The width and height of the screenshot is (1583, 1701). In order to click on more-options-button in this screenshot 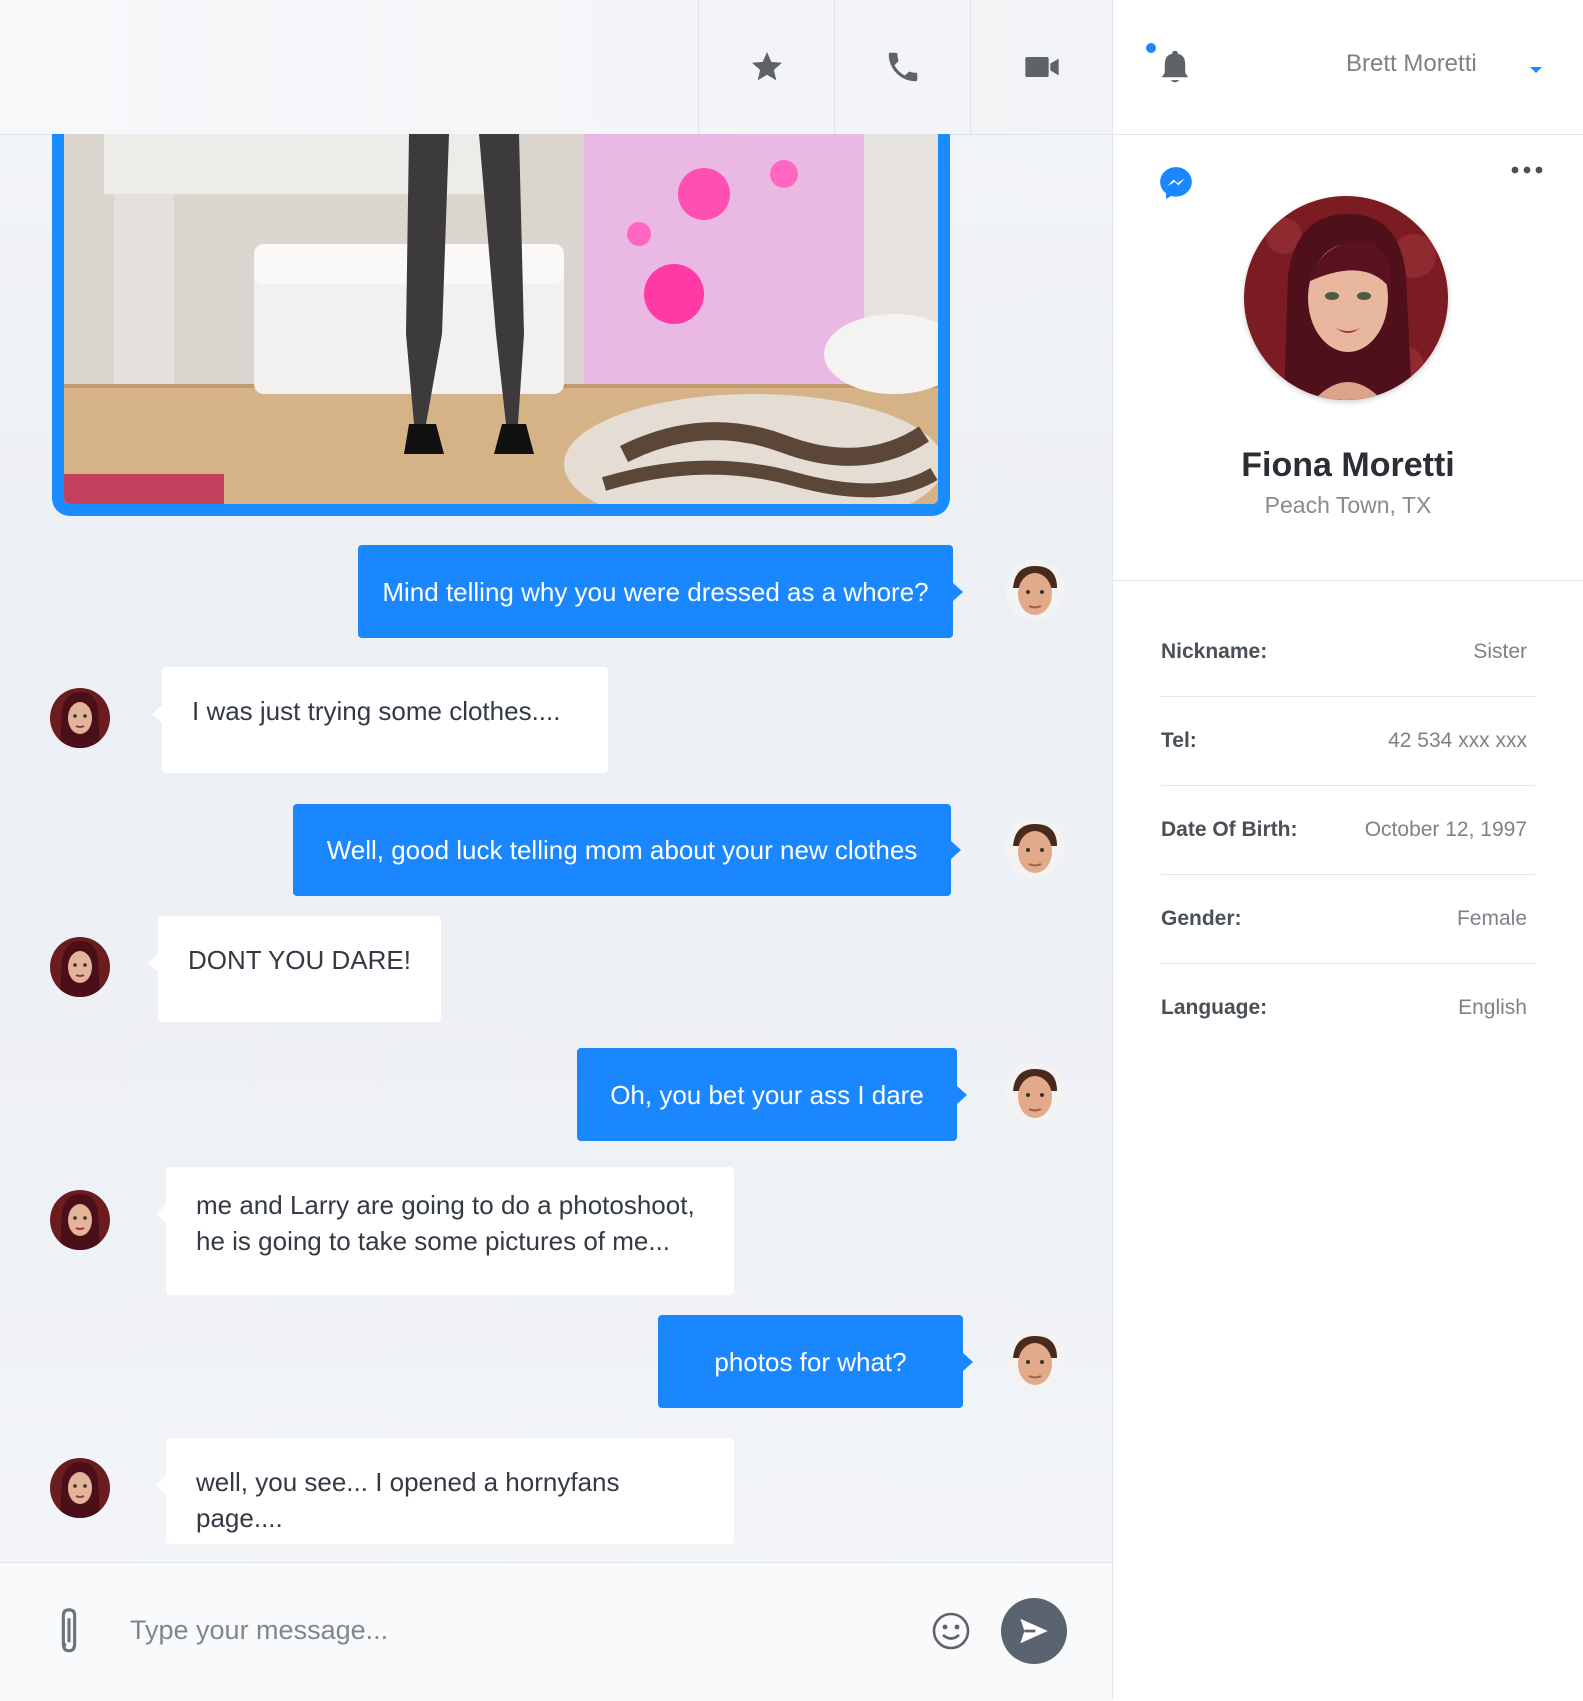, I will do `click(1528, 170)`.